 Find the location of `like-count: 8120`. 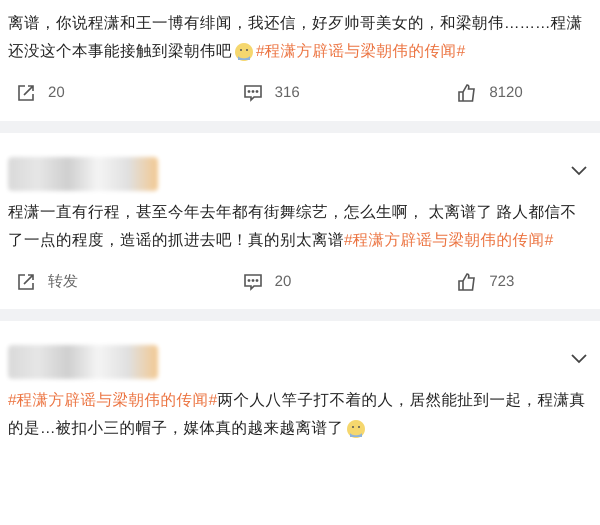

like-count: 8120 is located at coordinates (506, 93).